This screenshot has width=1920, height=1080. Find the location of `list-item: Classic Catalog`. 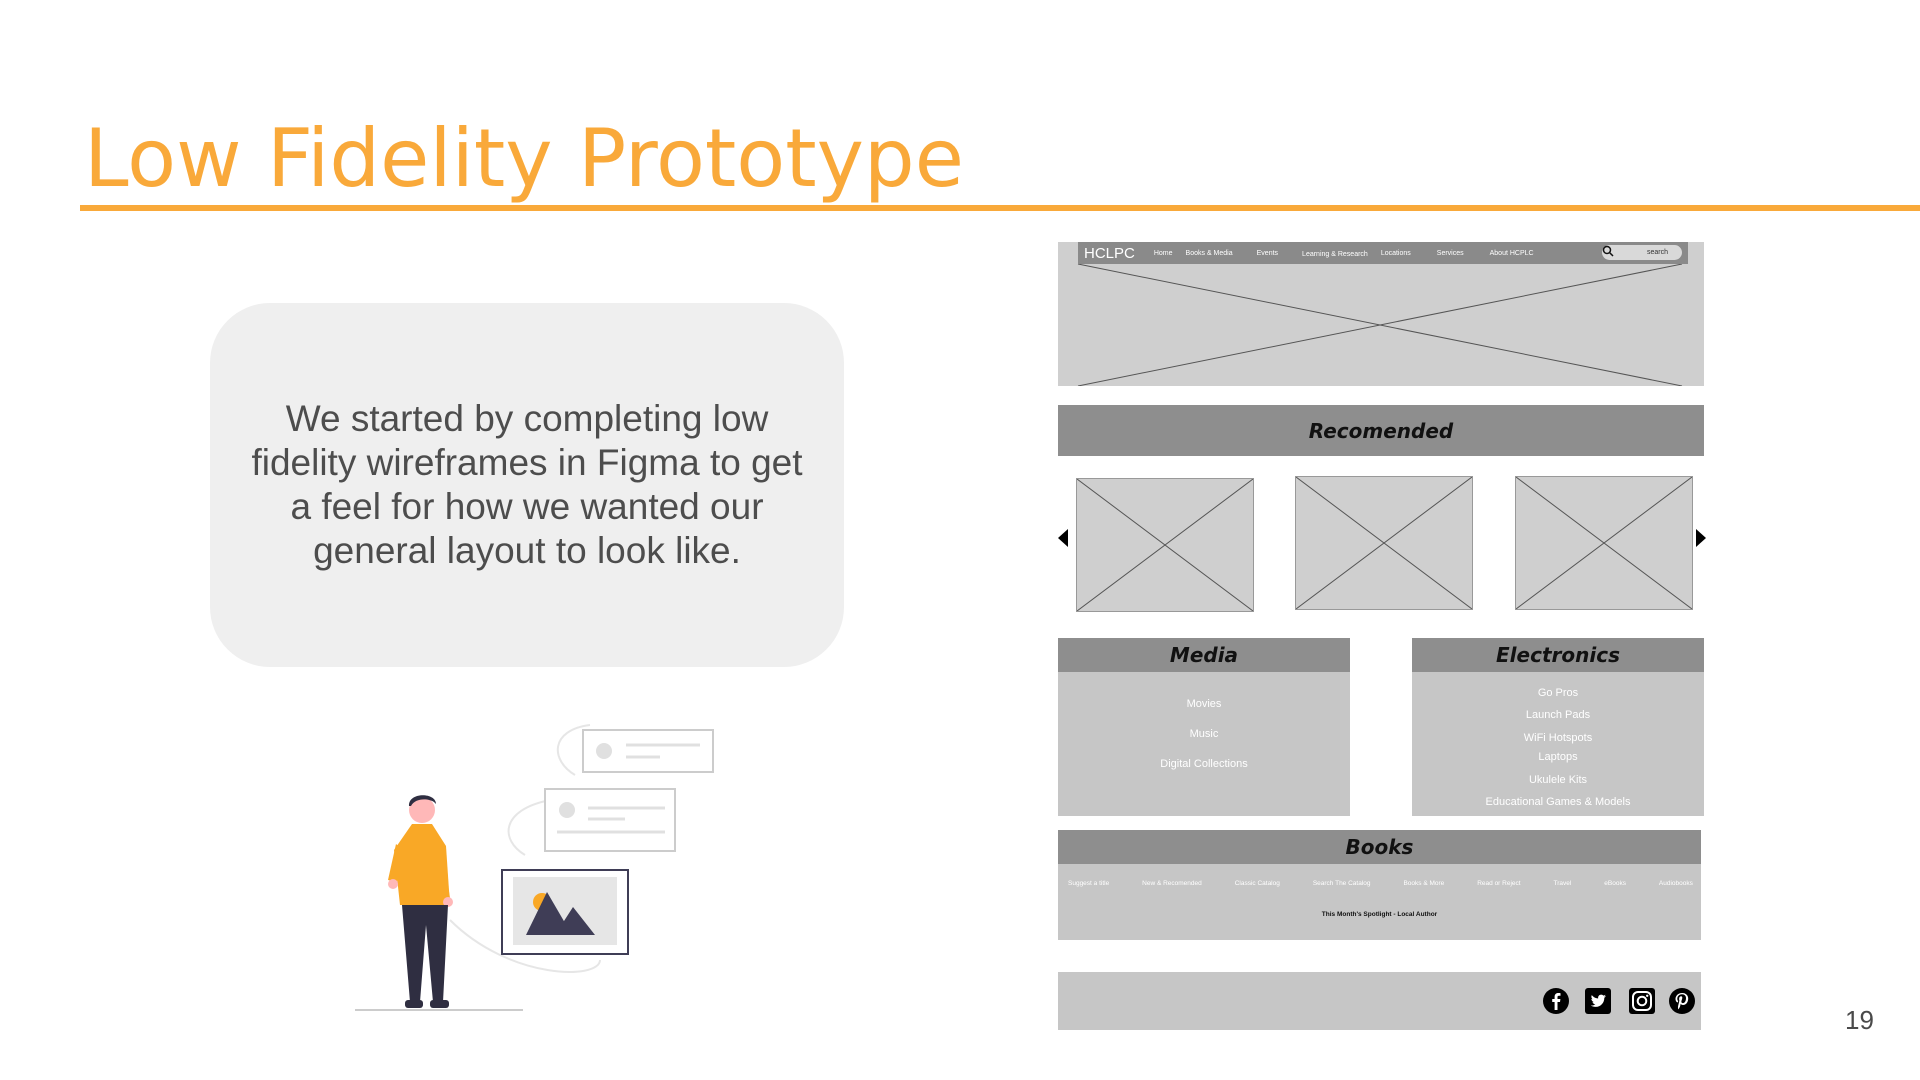

list-item: Classic Catalog is located at coordinates (1257, 883).